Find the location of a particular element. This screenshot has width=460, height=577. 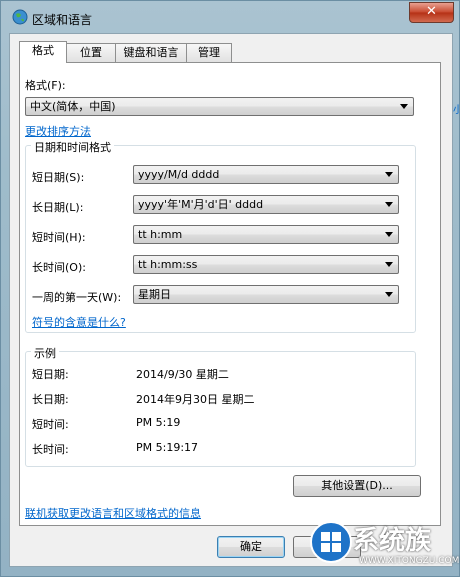

close-button: ✕ is located at coordinates (431, 12).